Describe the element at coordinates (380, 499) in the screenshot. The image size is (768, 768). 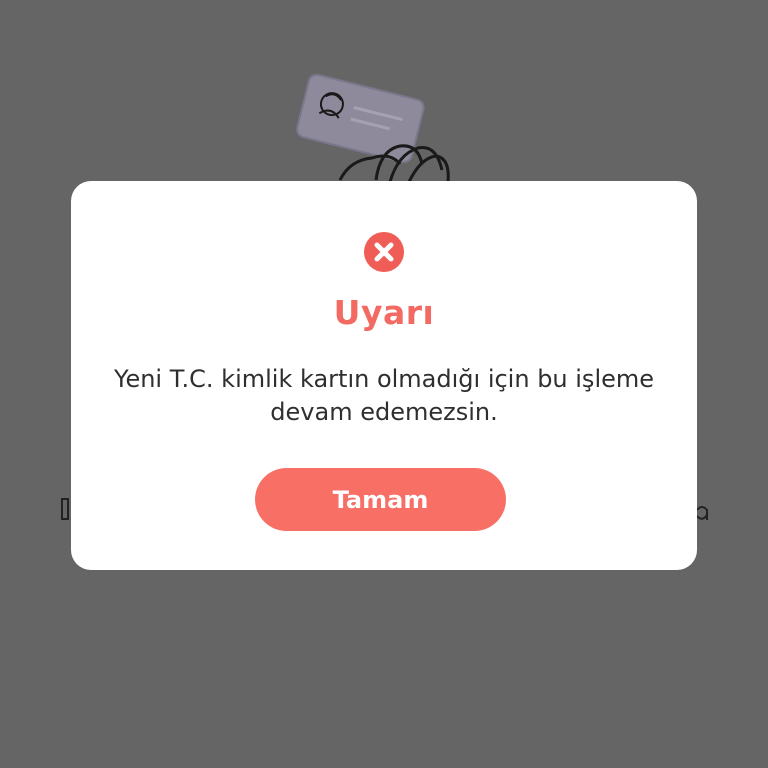
I see `ok-button: Tamam` at that location.